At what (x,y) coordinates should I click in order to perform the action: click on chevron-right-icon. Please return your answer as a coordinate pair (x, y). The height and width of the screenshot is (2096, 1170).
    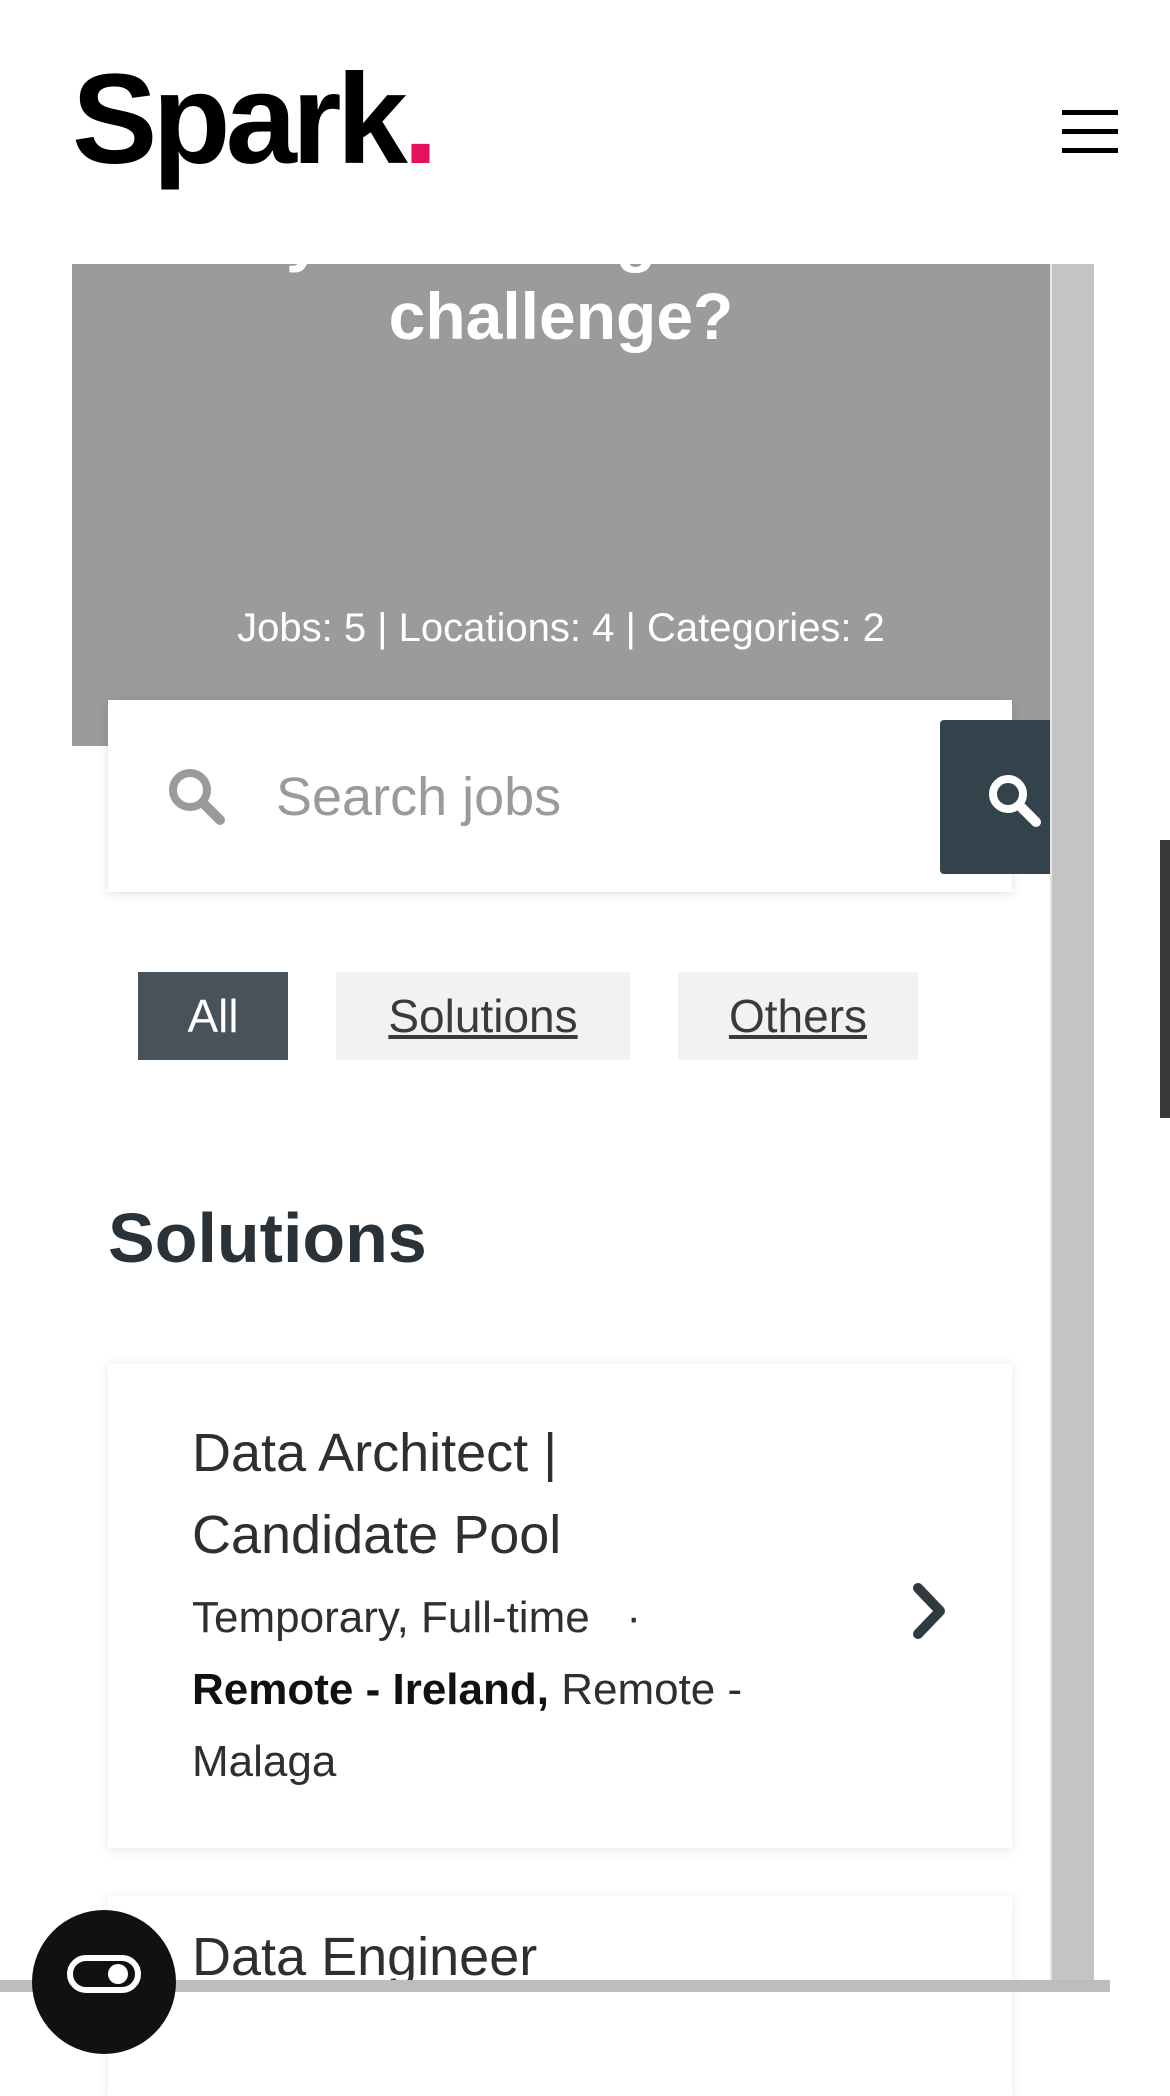
    Looking at the image, I should click on (929, 1611).